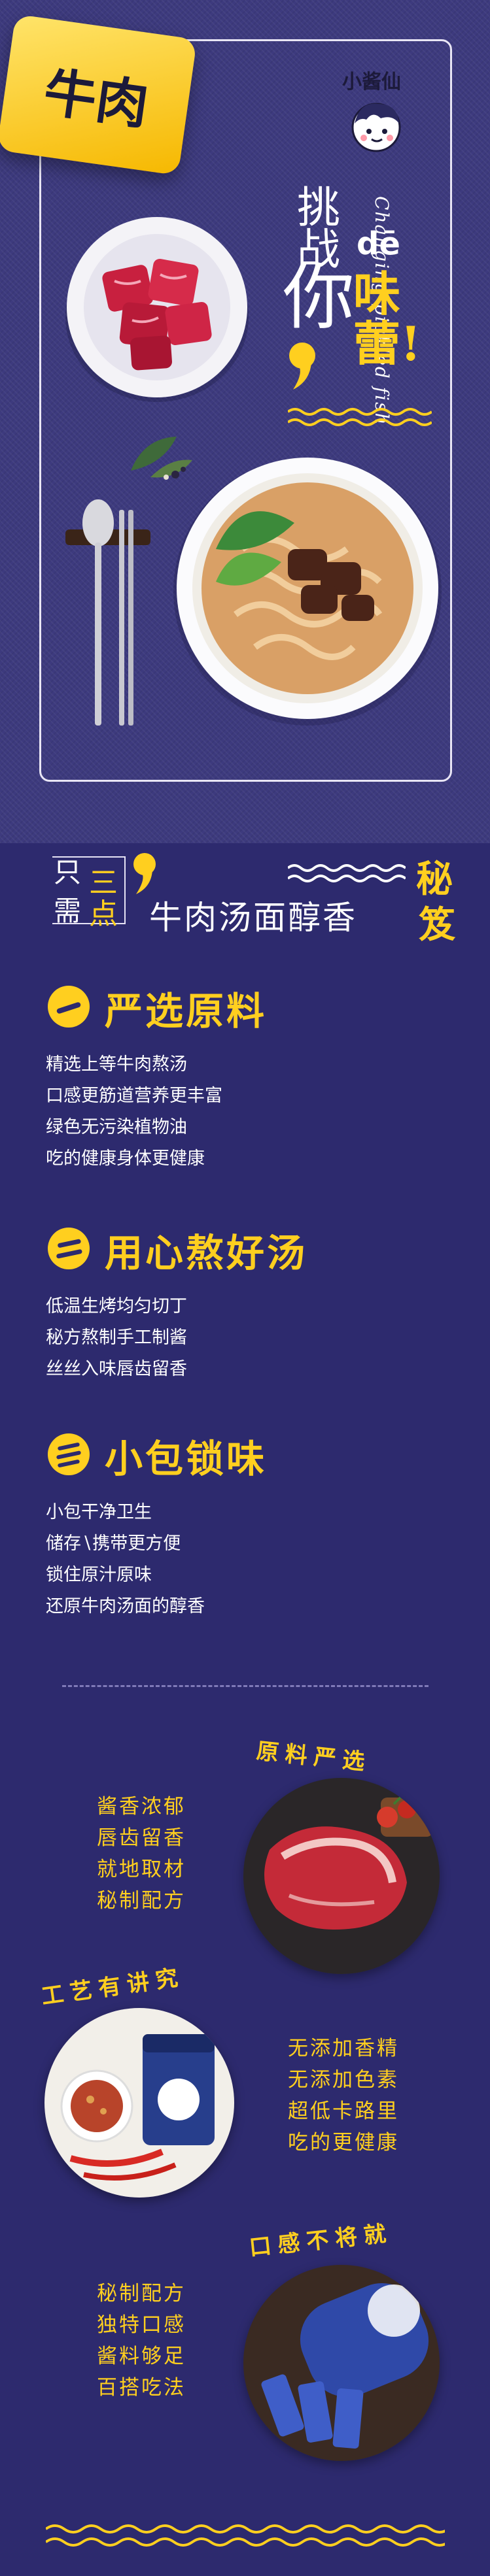 This screenshot has height=2576, width=490. Describe the element at coordinates (99, 1512) in the screenshot. I see `list-item: 小包干净卫生` at that location.